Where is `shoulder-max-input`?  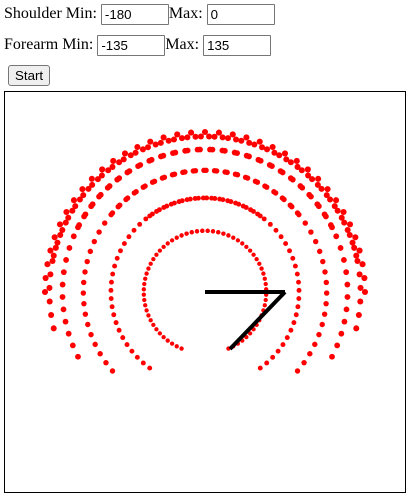 shoulder-max-input is located at coordinates (240, 14).